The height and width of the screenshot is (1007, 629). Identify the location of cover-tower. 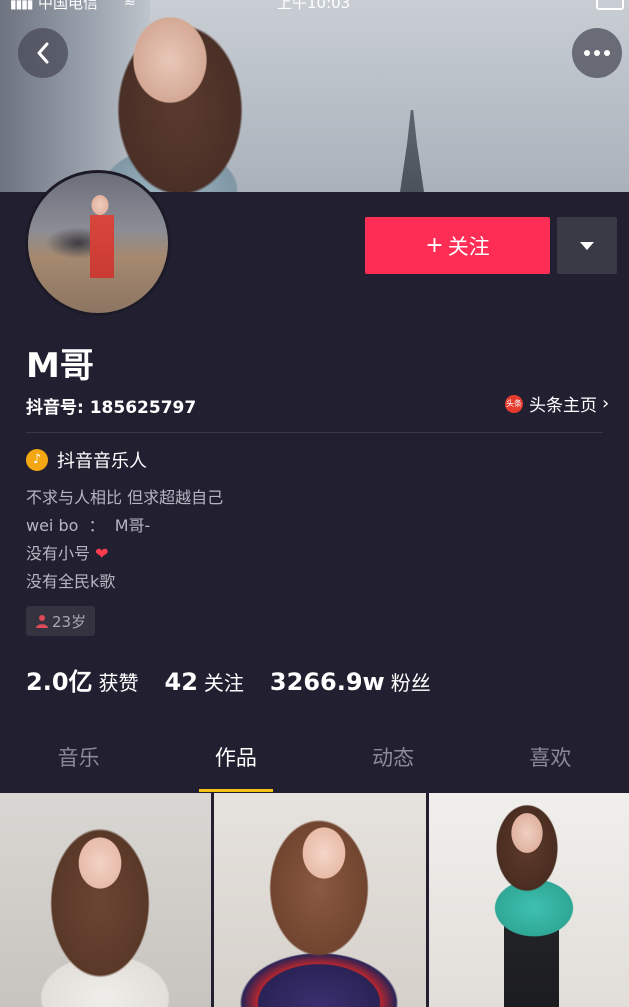
(412, 151).